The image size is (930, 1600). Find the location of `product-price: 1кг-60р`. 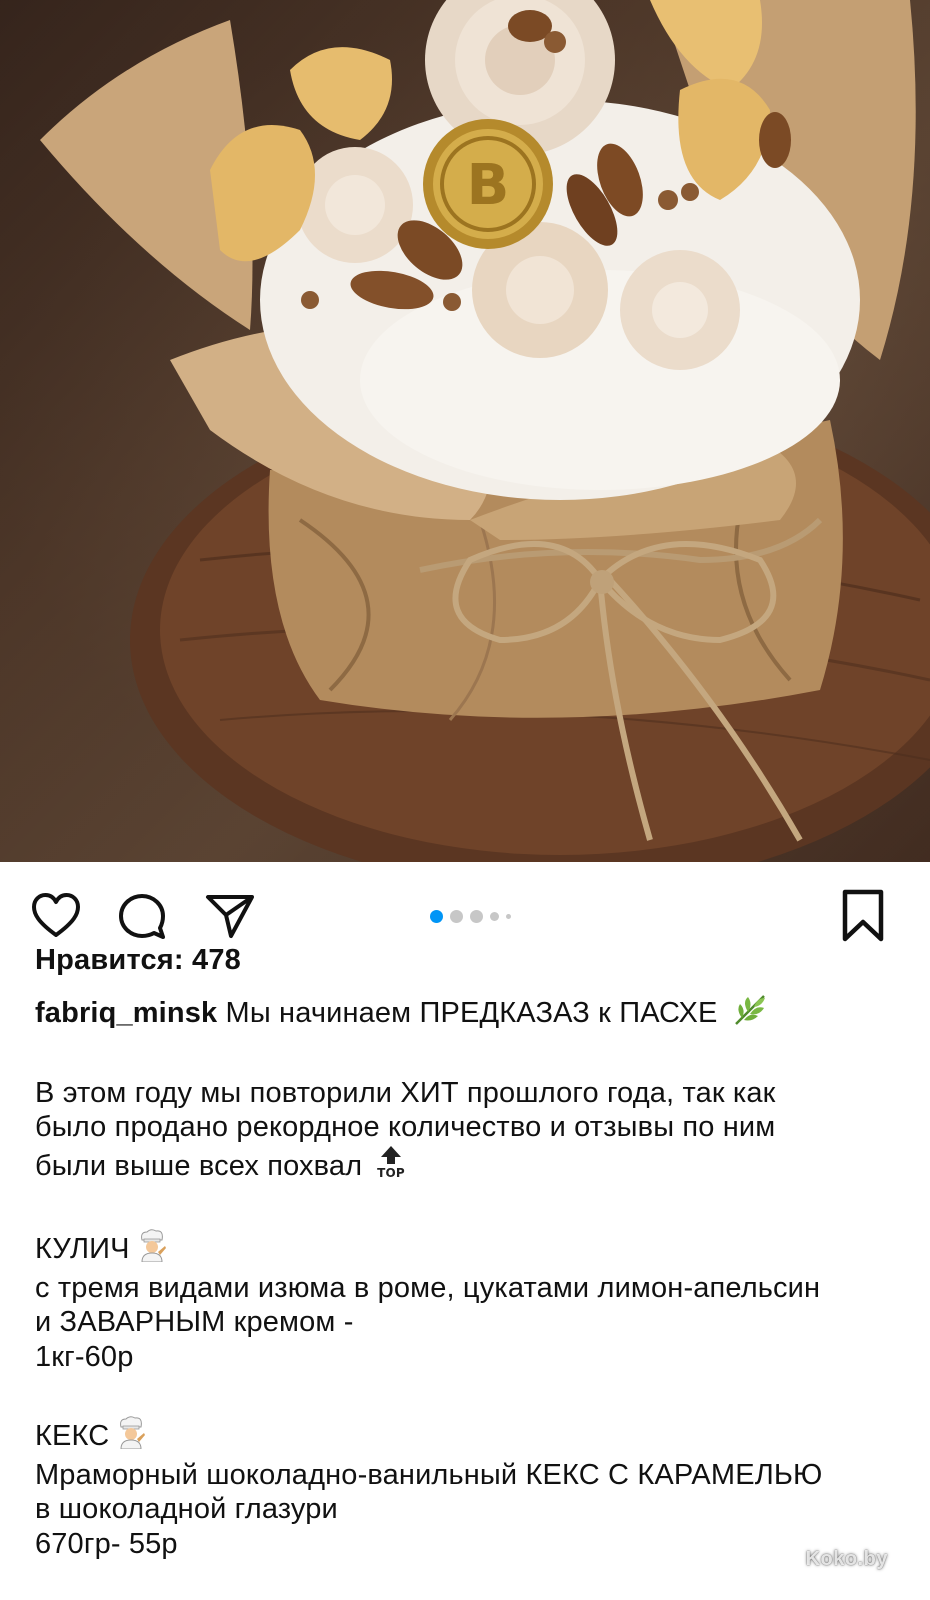

product-price: 1кг-60р is located at coordinates (84, 1356).